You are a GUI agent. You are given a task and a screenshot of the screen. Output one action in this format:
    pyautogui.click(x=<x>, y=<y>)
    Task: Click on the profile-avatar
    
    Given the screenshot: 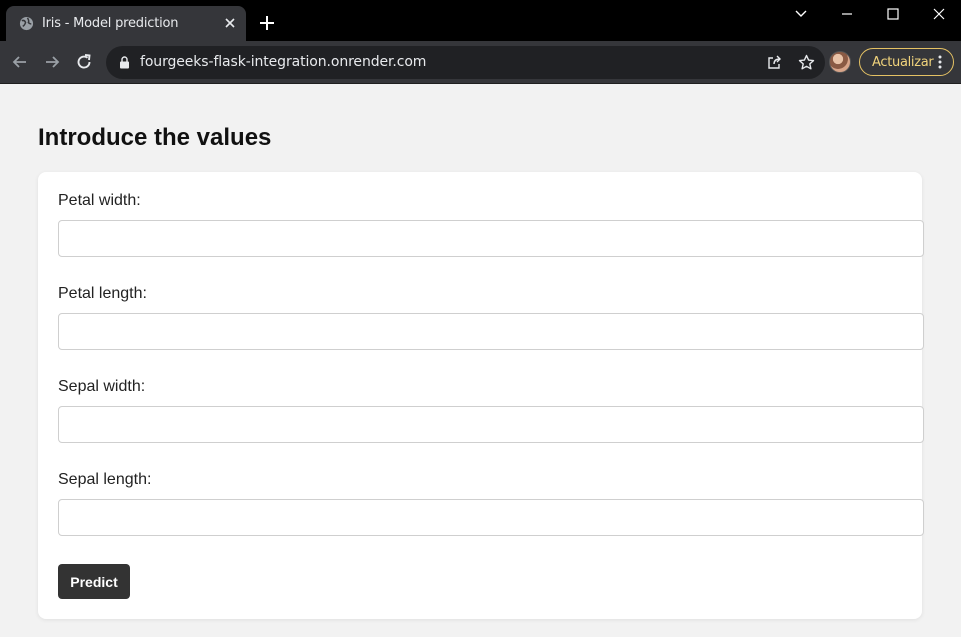 What is the action you would take?
    pyautogui.click(x=840, y=62)
    